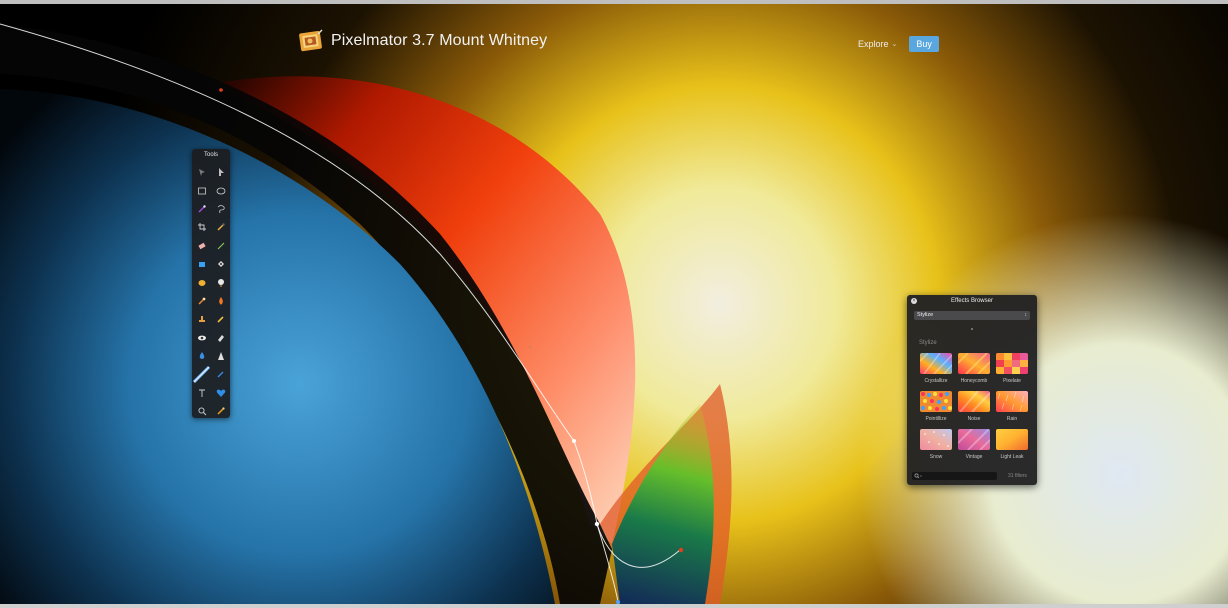  I want to click on effect-label: Crystallize, so click(936, 381).